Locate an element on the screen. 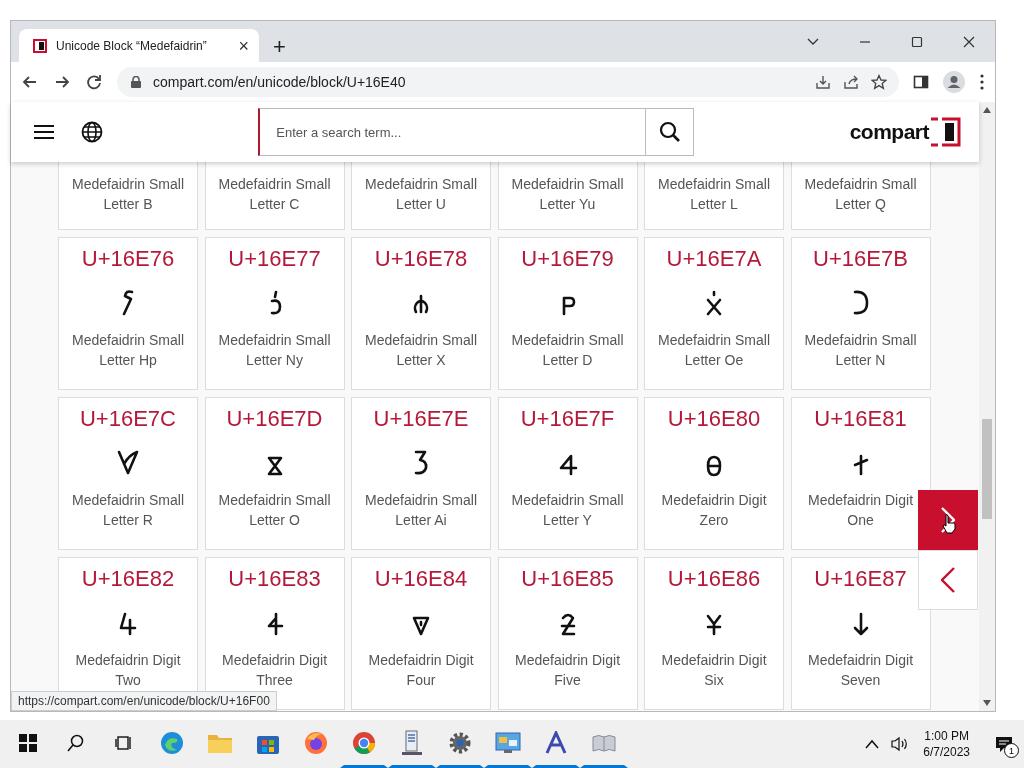 This screenshot has width=1024, height=768. character-name: Medefaidrin Digit One is located at coordinates (860, 510).